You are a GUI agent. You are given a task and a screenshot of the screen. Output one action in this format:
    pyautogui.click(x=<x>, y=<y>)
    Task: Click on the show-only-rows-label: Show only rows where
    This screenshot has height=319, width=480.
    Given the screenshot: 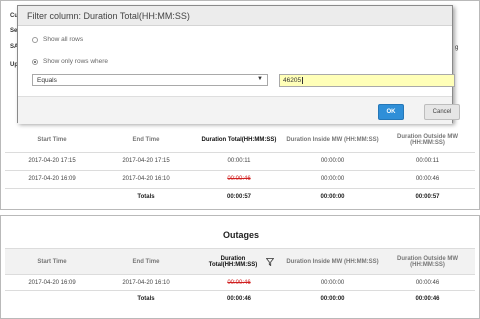 What is the action you would take?
    pyautogui.click(x=76, y=61)
    